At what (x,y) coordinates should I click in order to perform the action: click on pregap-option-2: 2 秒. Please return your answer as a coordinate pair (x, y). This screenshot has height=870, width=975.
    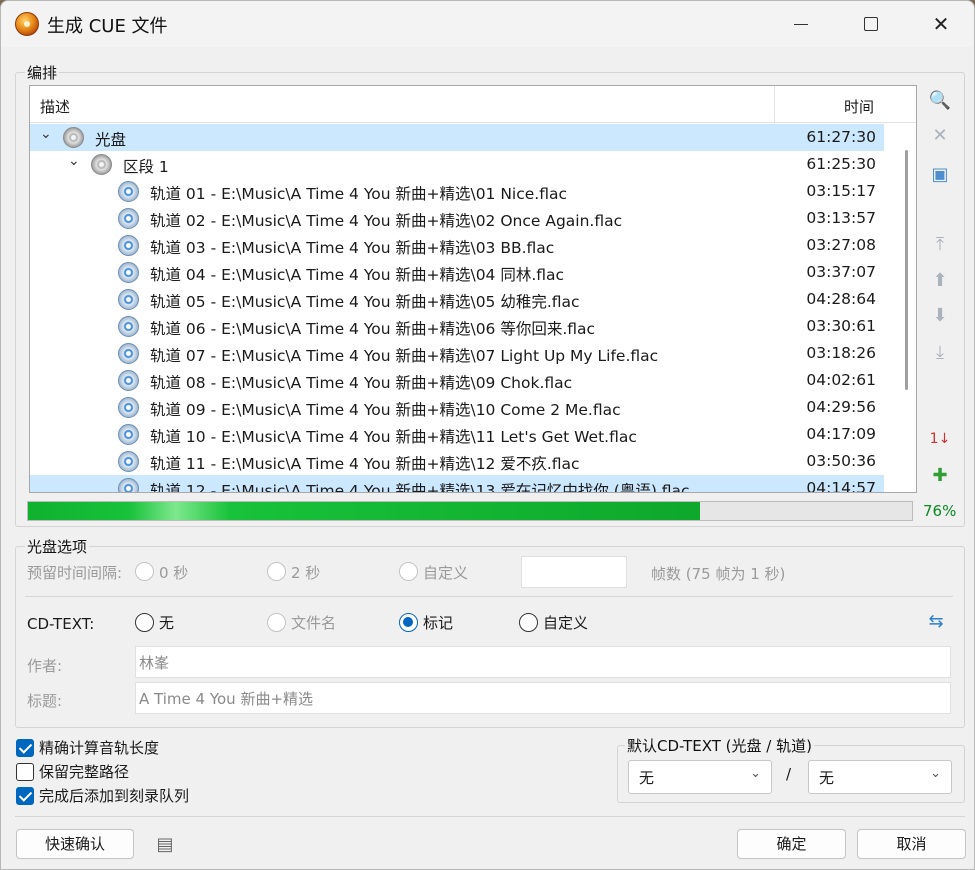
    Looking at the image, I should click on (306, 573).